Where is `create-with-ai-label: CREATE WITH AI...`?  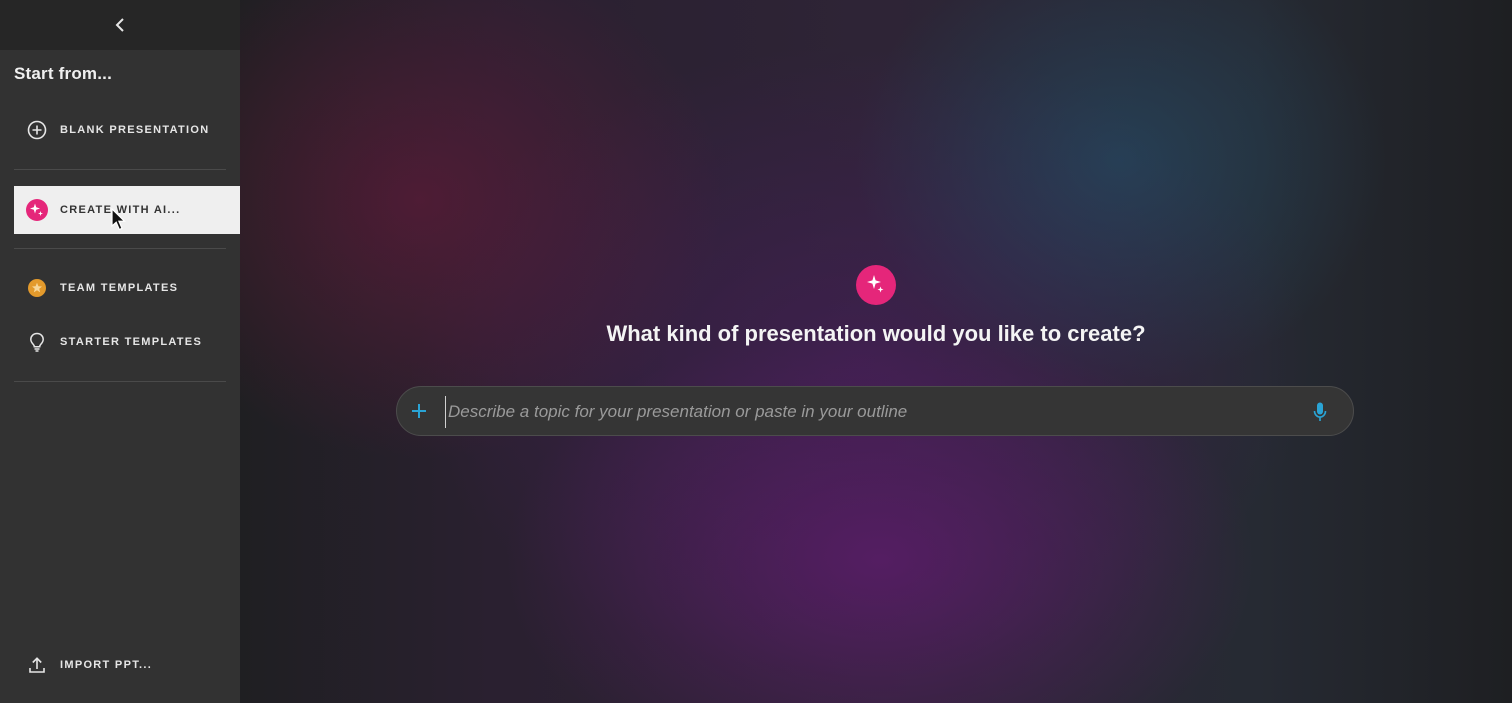
create-with-ai-label: CREATE WITH AI... is located at coordinates (120, 210).